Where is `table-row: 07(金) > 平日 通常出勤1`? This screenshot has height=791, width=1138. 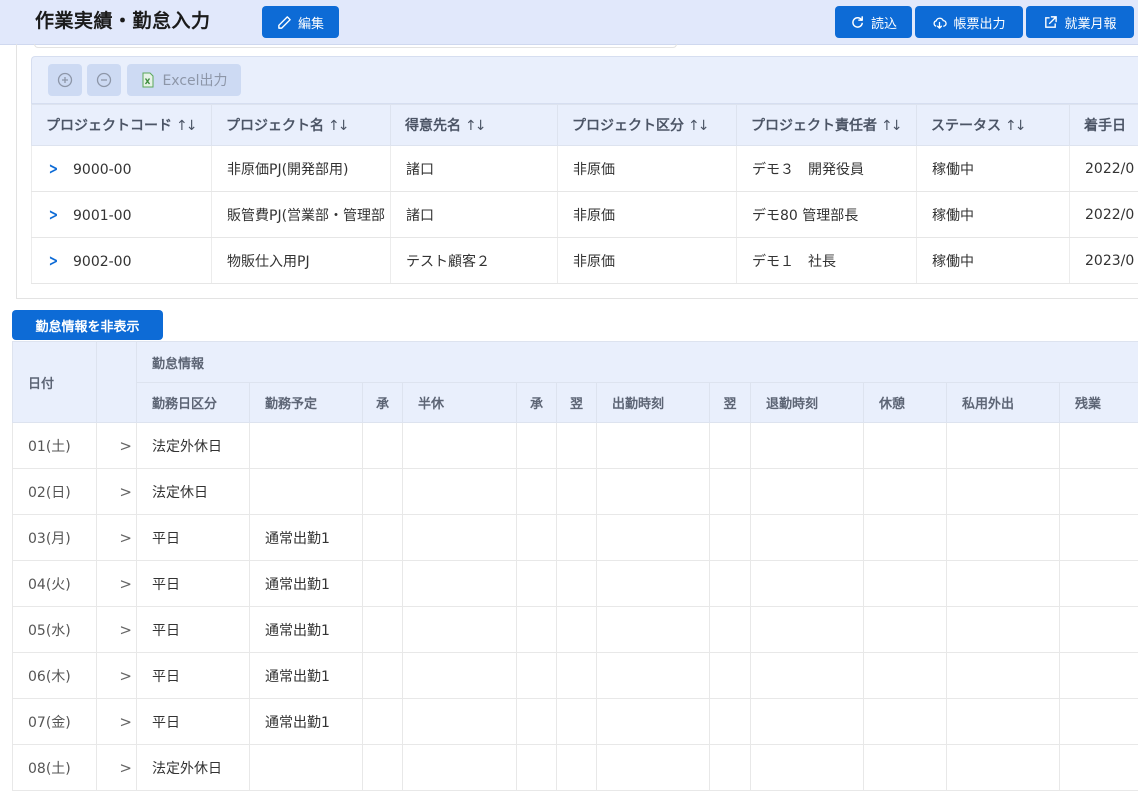
table-row: 07(金) > 平日 通常出勤1 is located at coordinates (575, 722).